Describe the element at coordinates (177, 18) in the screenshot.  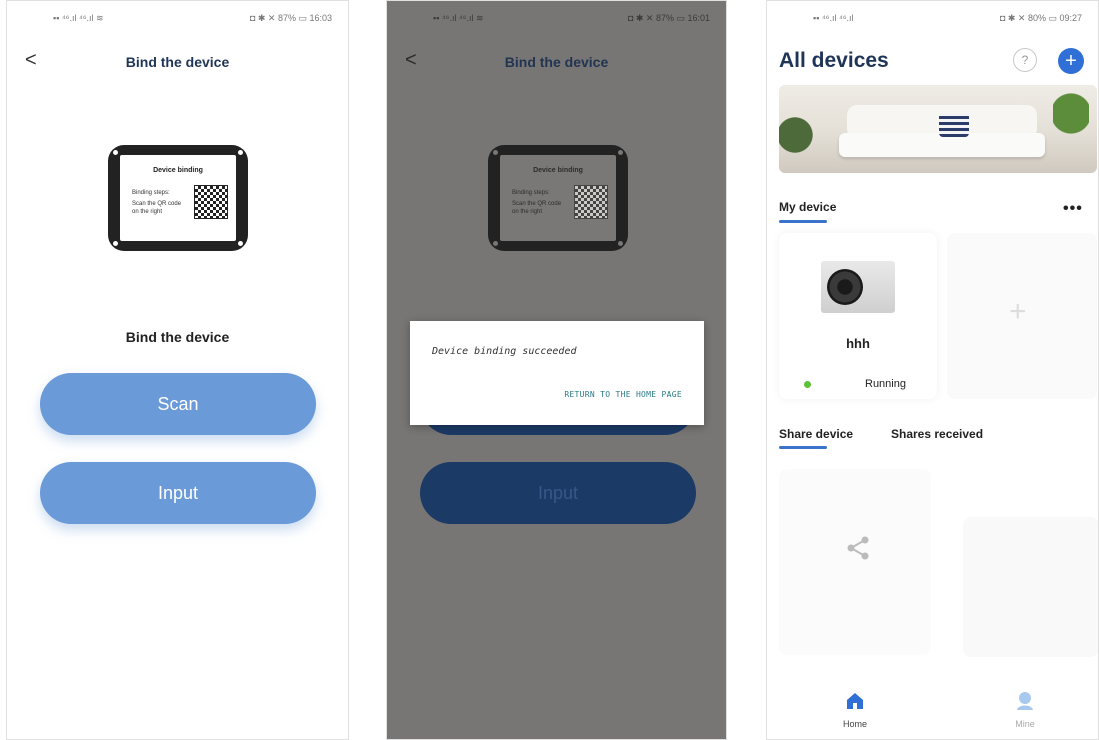
I see `status-bar: ▪▪ ⁴⁶.ıl ⁴⁶.ıl ≋ ◘ ✱ ✕ 87% ▭ 16:03` at that location.